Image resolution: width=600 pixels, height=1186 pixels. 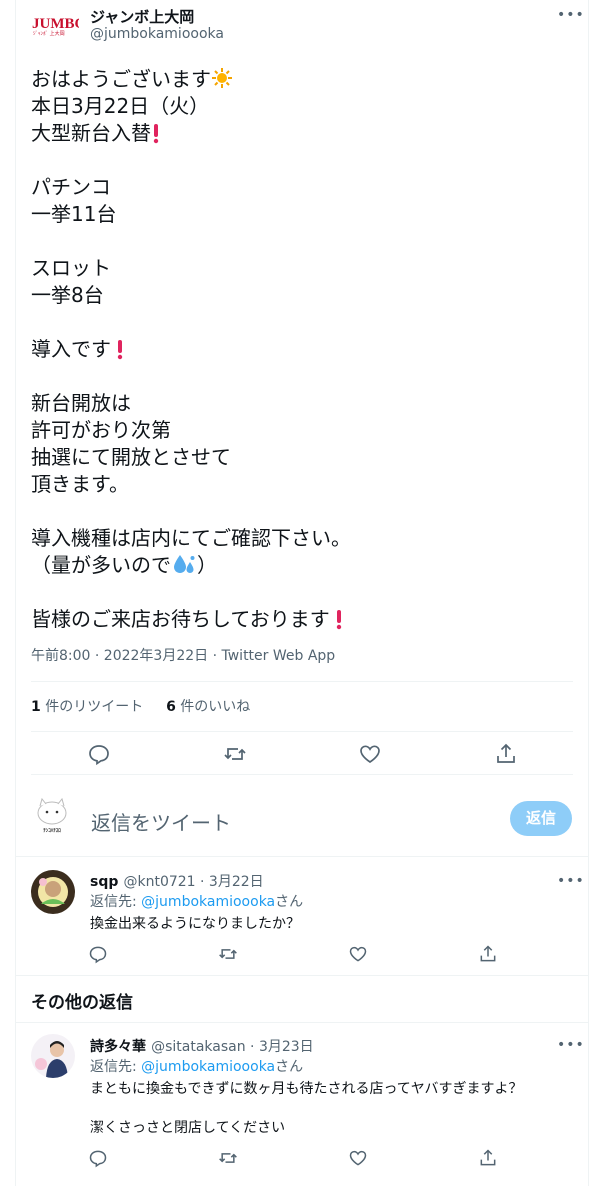 What do you see at coordinates (124, 565) in the screenshot?
I see `tweet-line: （量が多いので）` at bounding box center [124, 565].